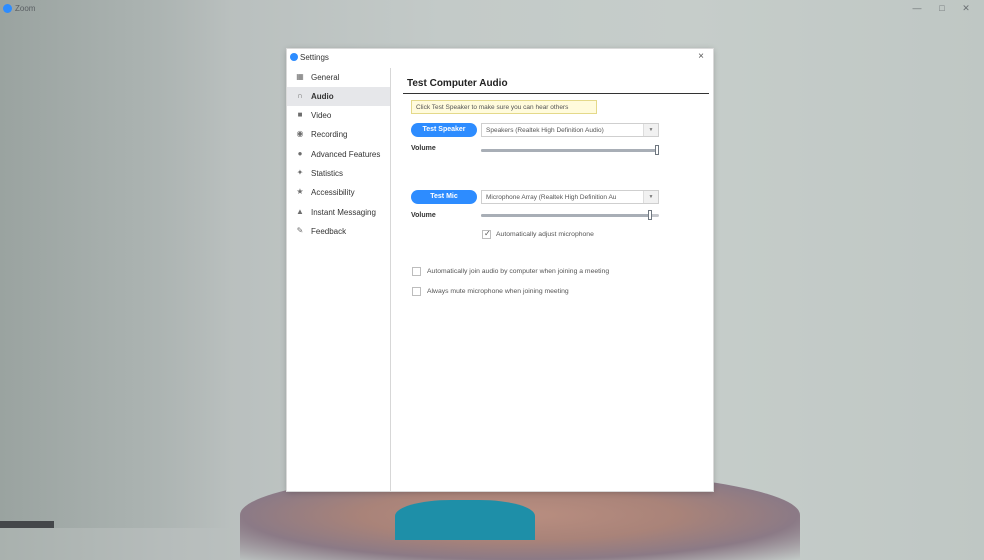 The width and height of the screenshot is (984, 560). Describe the element at coordinates (346, 154) in the screenshot. I see `sidebar-item-label: Advanced Features` at that location.